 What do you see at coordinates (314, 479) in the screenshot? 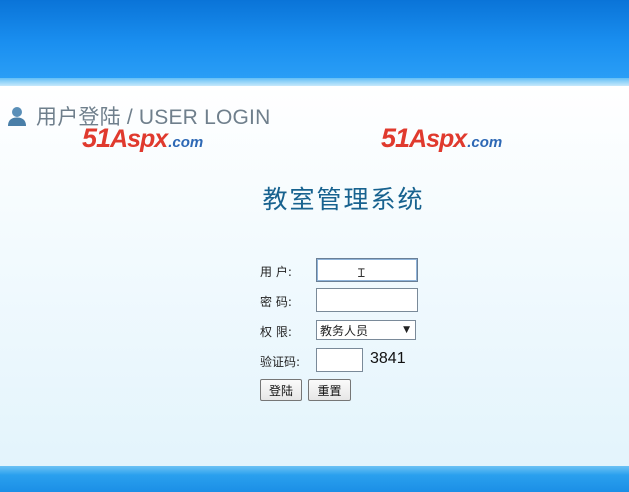
I see `bottom-bar` at bounding box center [314, 479].